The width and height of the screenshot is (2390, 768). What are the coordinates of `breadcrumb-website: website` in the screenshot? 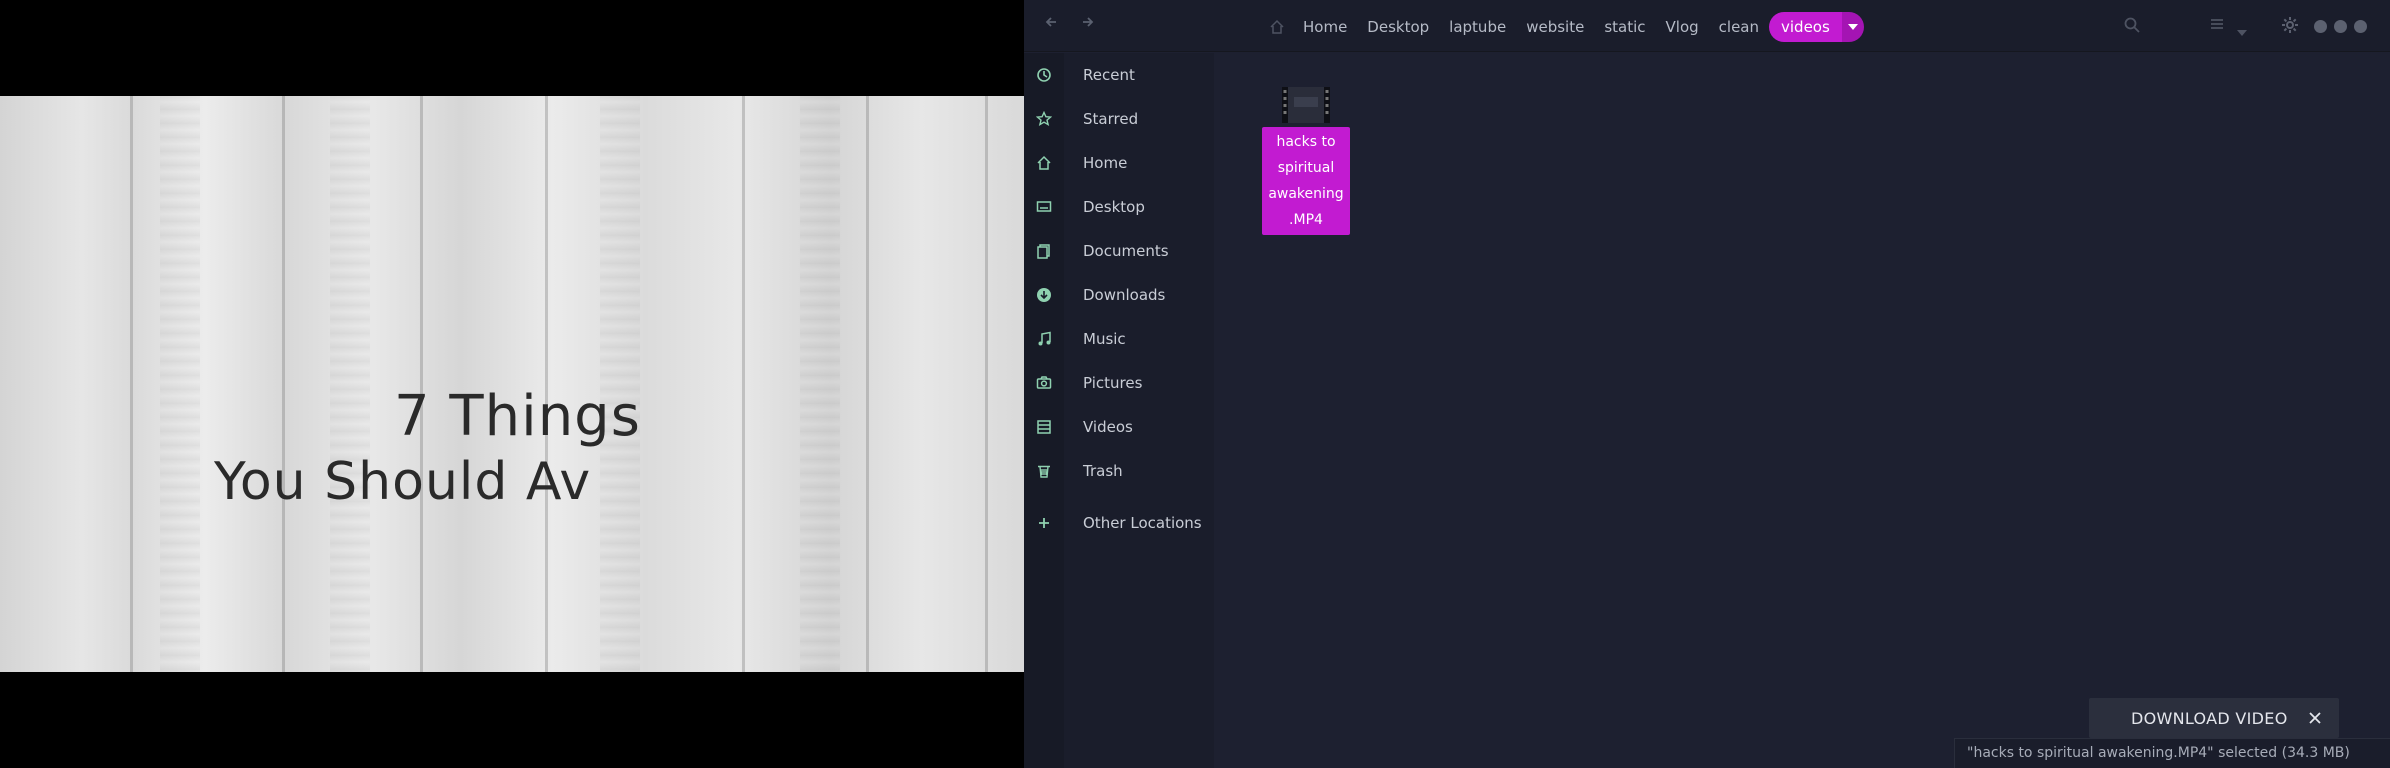 It's located at (1555, 27).